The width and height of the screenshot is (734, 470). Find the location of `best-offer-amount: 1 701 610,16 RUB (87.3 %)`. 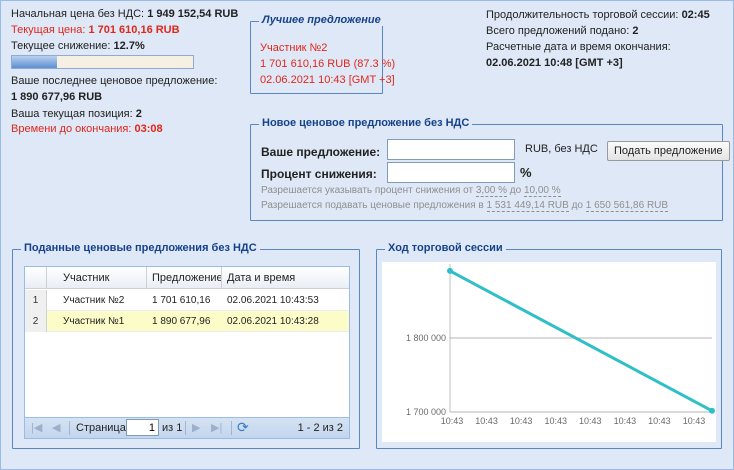

best-offer-amount: 1 701 610,16 RUB (87.3 %) is located at coordinates (328, 64).